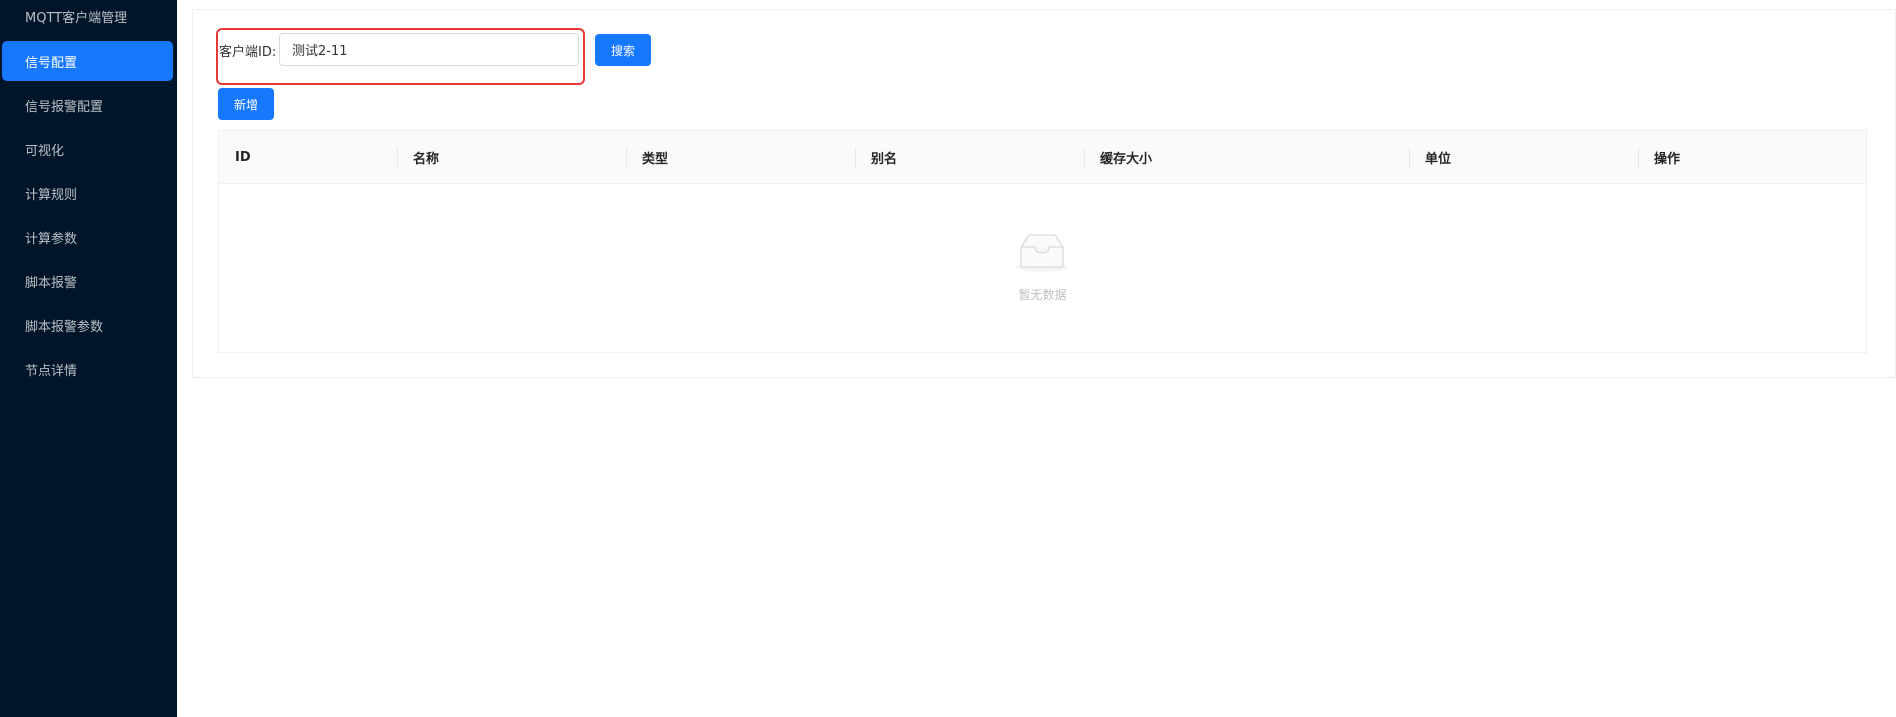 This screenshot has width=1896, height=717. Describe the element at coordinates (429, 49) in the screenshot. I see `client-id-input` at that location.